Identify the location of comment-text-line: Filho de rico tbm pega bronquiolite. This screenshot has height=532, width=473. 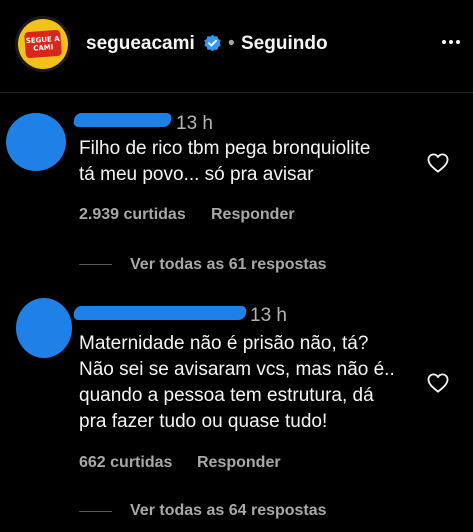
(225, 148).